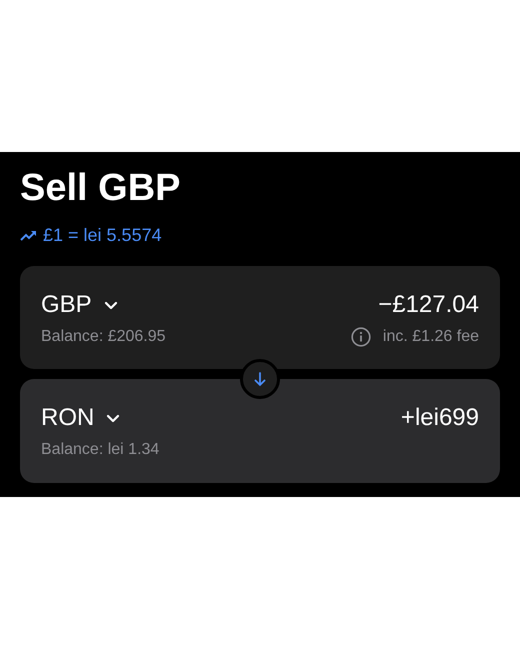 The height and width of the screenshot is (650, 520). I want to click on amount-text: −£127.04, so click(428, 305).